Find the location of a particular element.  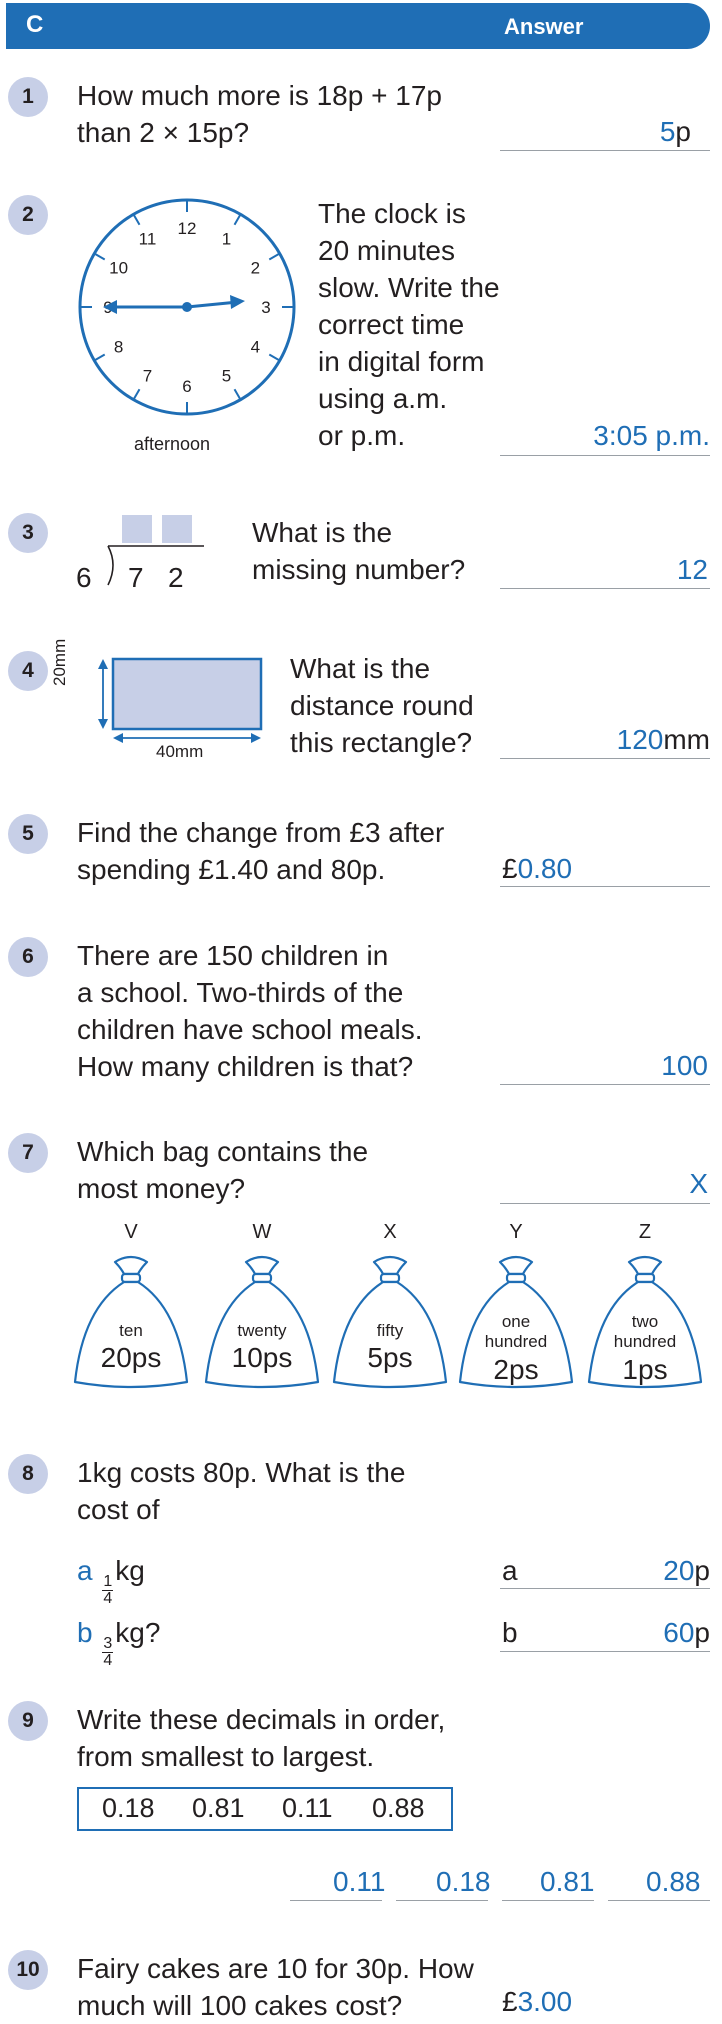

clock-number: 5 is located at coordinates (226, 375).